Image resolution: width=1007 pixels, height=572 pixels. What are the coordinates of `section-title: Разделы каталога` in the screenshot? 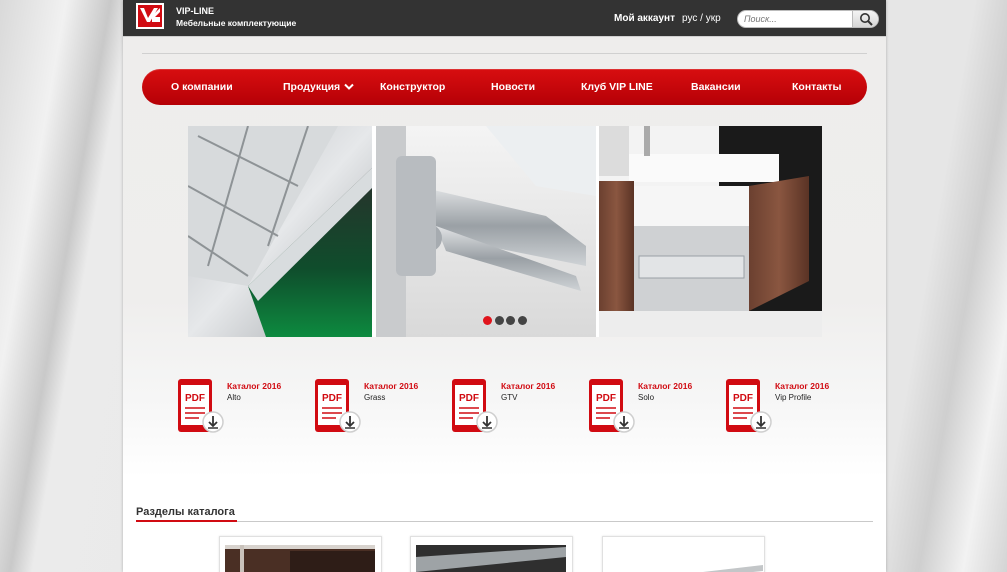 It's located at (185, 512).